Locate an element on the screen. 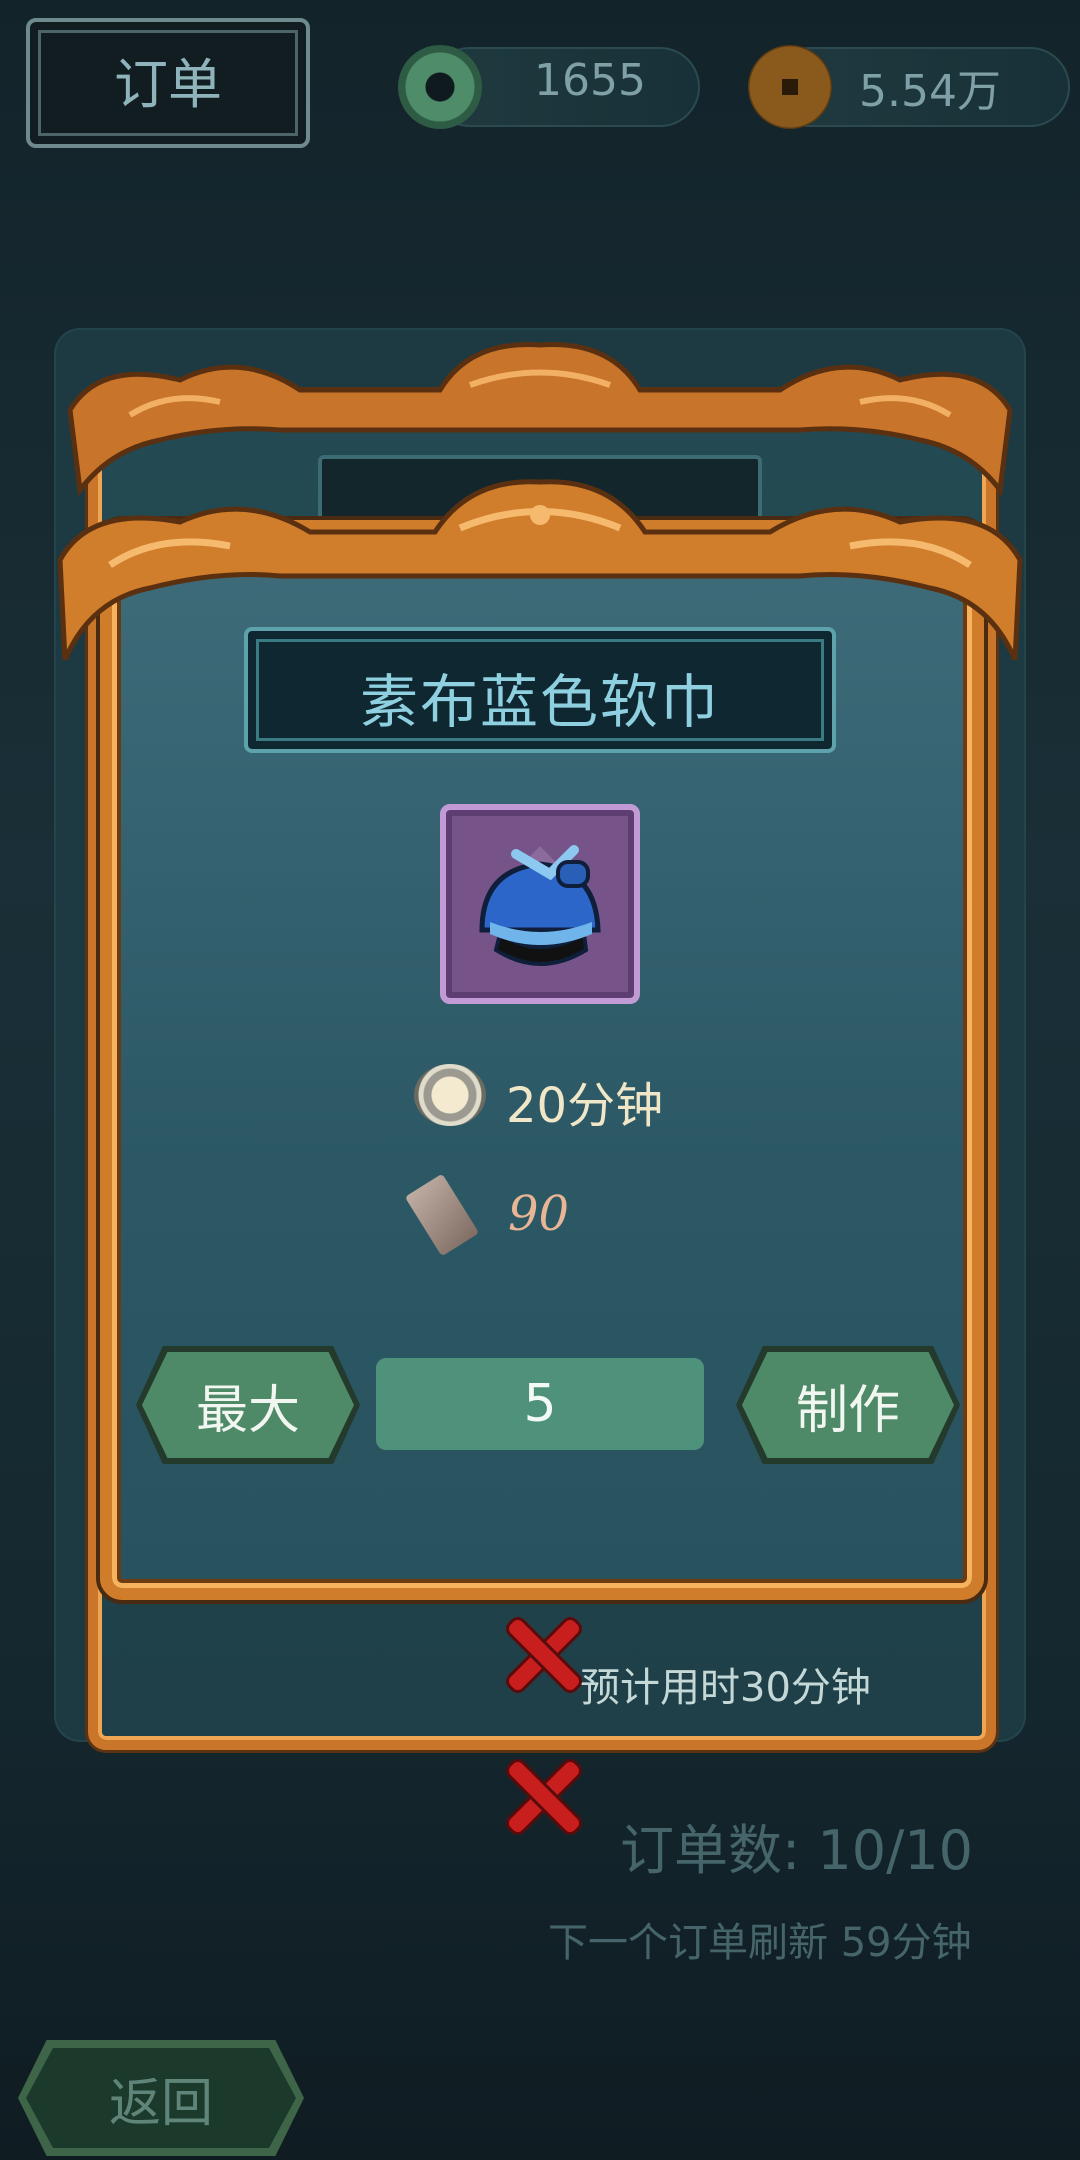  coin-amount: 5.54万 is located at coordinates (930, 91).